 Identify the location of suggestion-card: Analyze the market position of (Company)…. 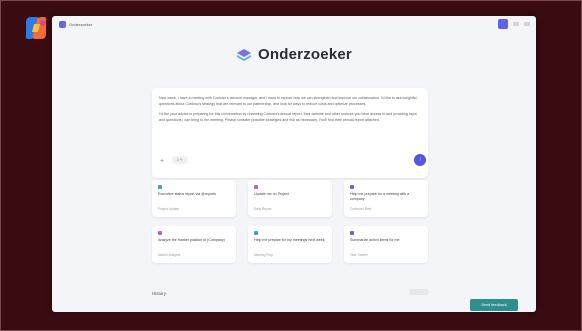
(194, 244).